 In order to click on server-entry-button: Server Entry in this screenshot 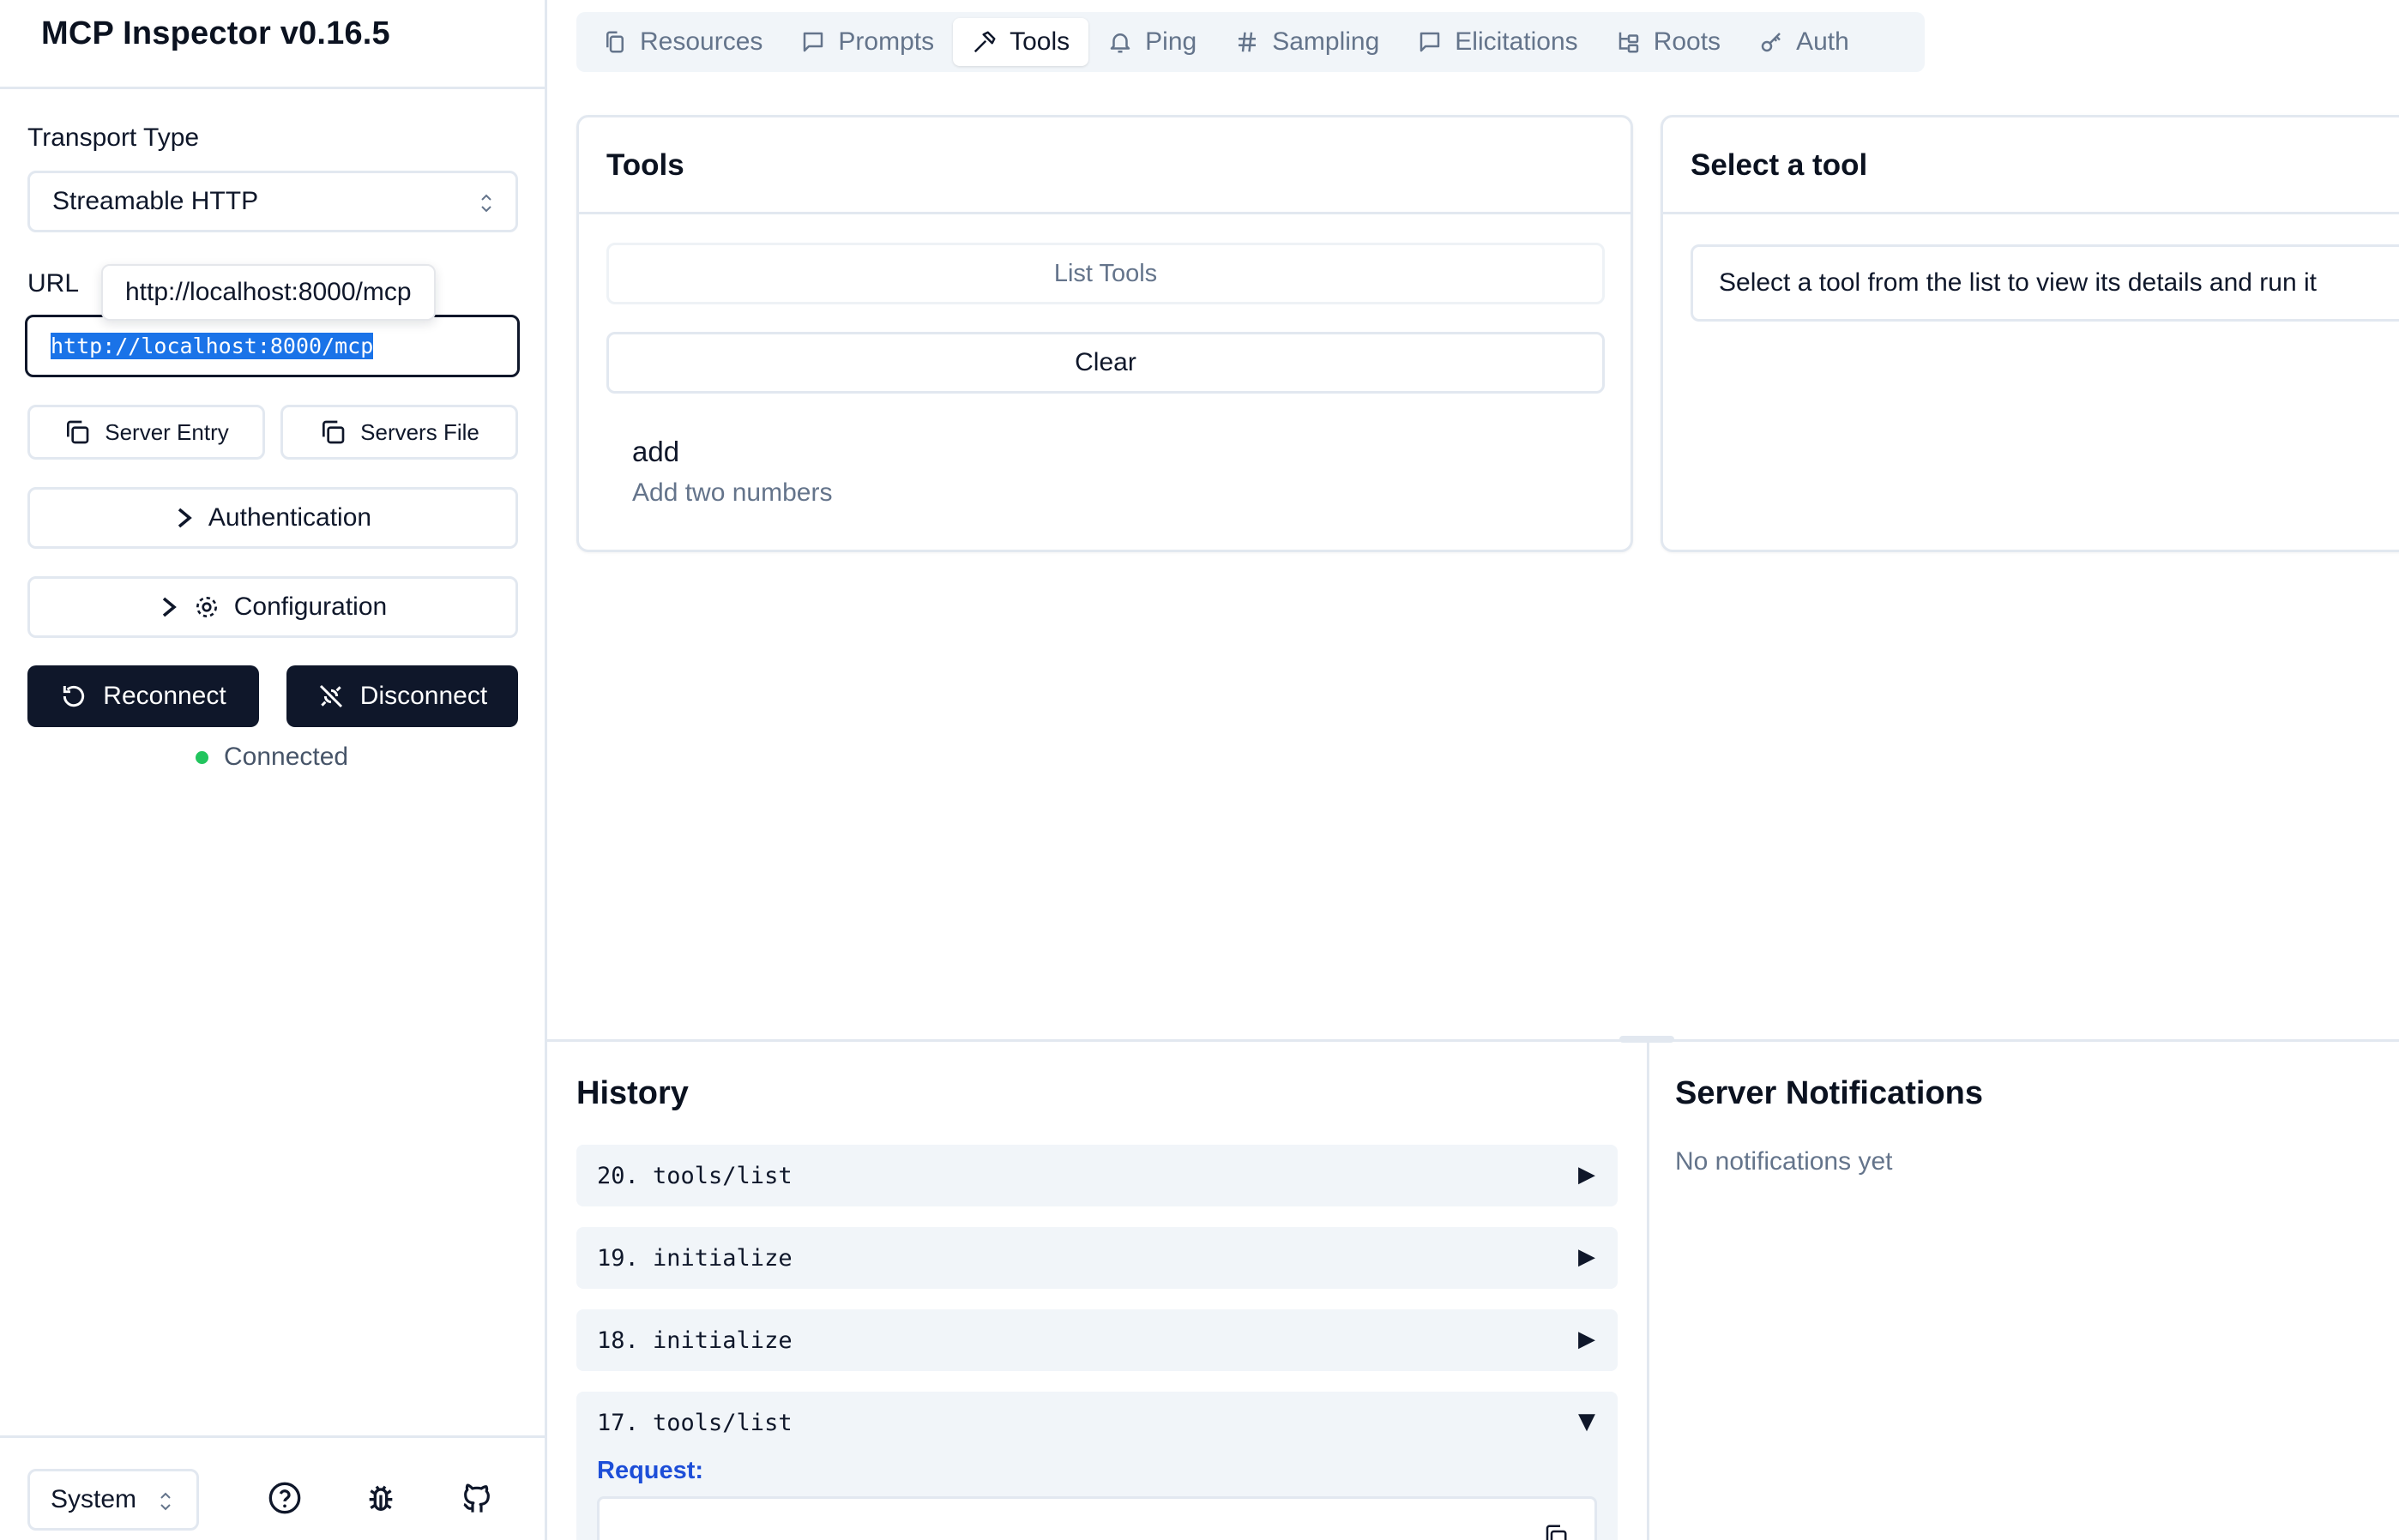, I will do `click(146, 432)`.